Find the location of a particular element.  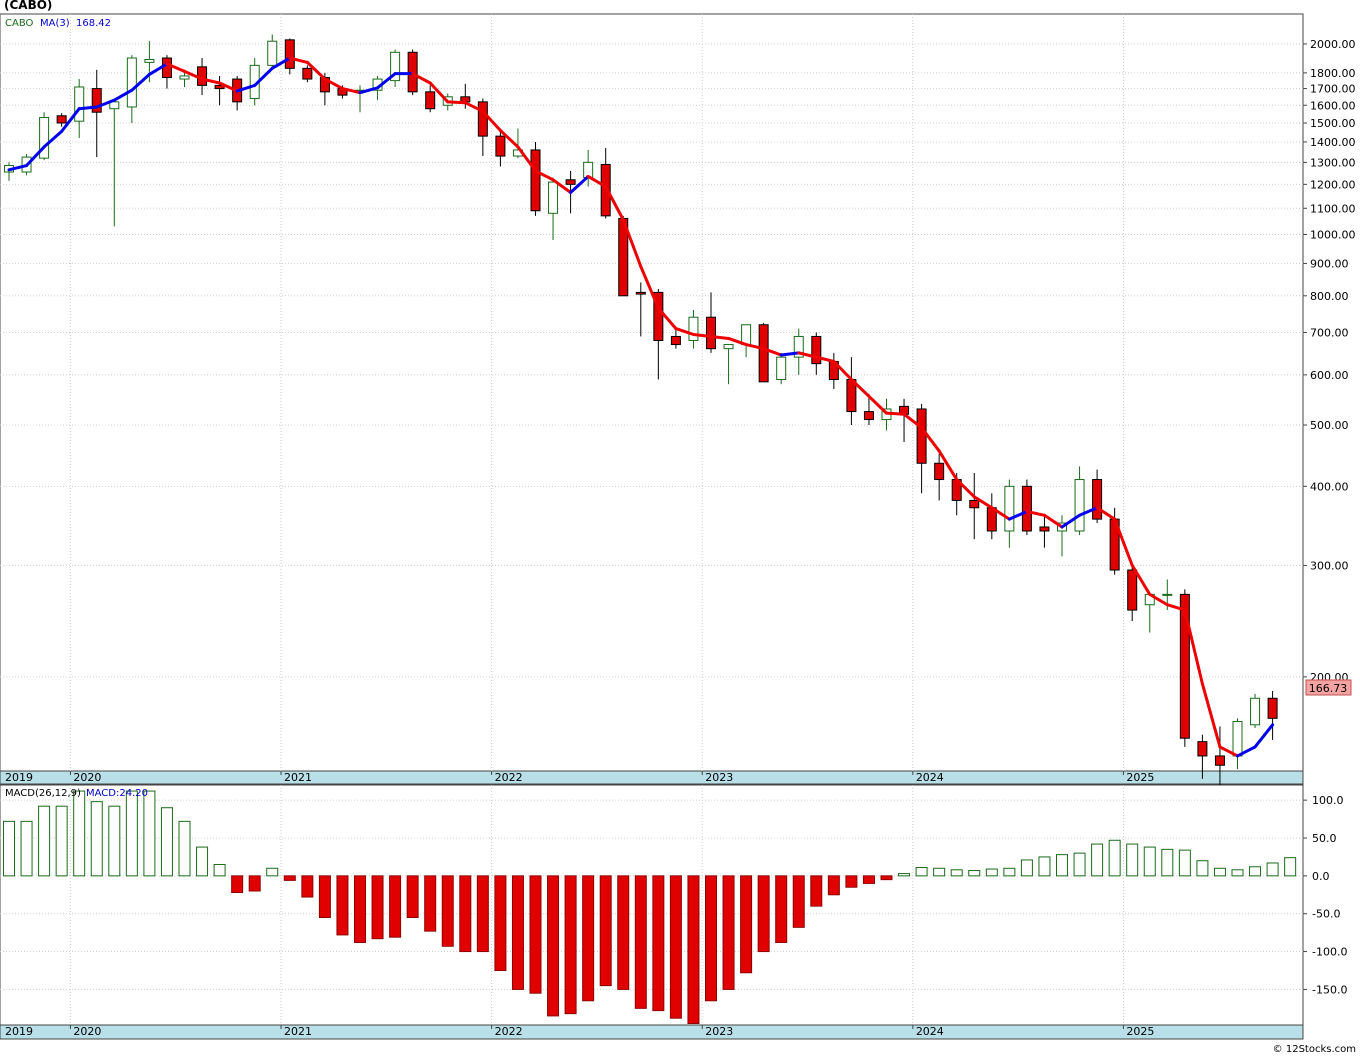

macd-x-label: 2024 is located at coordinates (930, 1031).